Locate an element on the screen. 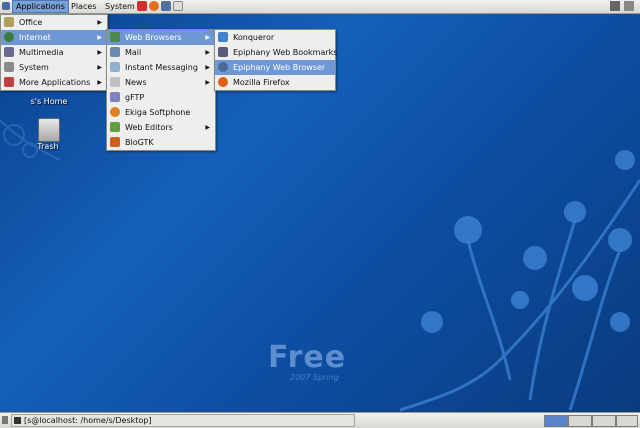 The width and height of the screenshot is (640, 428). multimedia-icon is located at coordinates (9, 52).